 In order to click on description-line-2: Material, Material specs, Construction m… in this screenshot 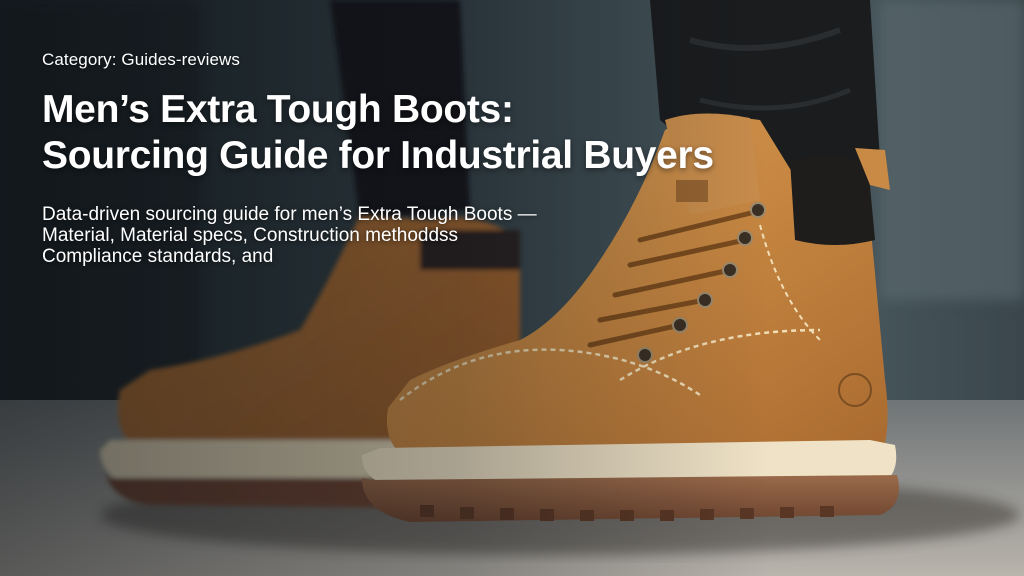, I will do `click(250, 235)`.